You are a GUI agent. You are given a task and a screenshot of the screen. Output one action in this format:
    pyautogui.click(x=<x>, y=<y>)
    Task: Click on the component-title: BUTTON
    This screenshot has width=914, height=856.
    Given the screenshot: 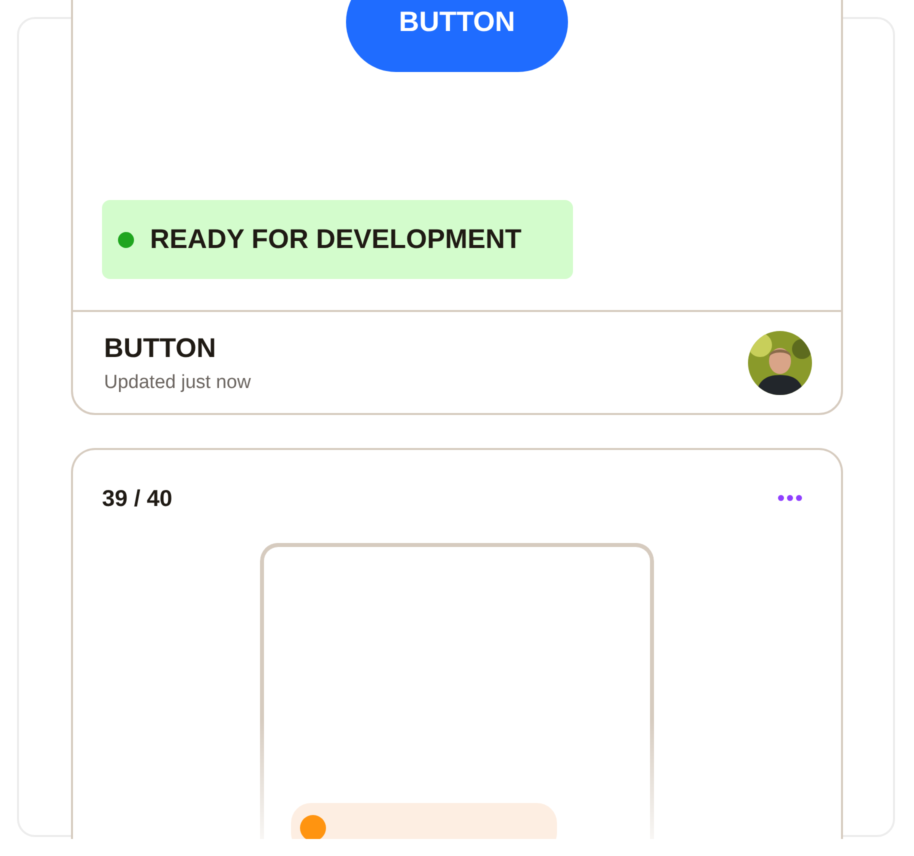 What is the action you would take?
    pyautogui.click(x=160, y=348)
    